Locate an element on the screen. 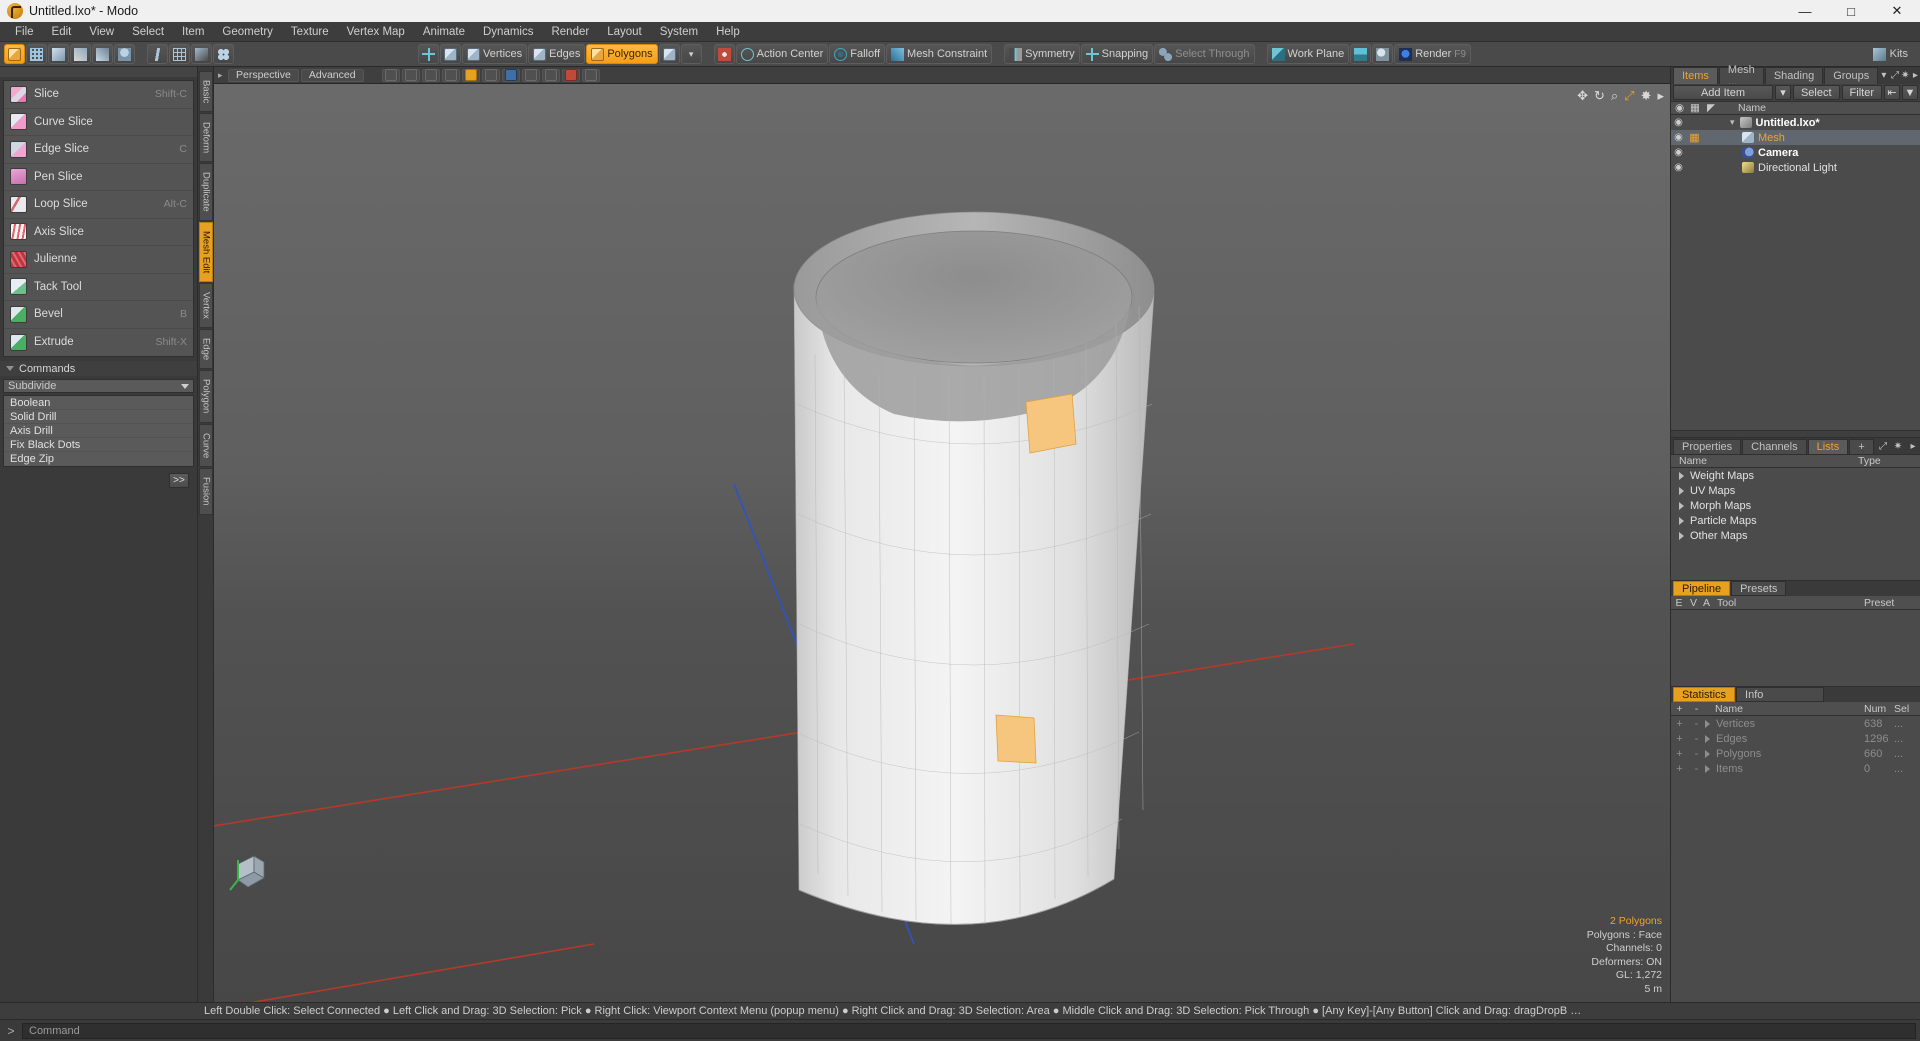 The width and height of the screenshot is (1920, 1041). tool-tack-tool: Tack Tool is located at coordinates (98, 287).